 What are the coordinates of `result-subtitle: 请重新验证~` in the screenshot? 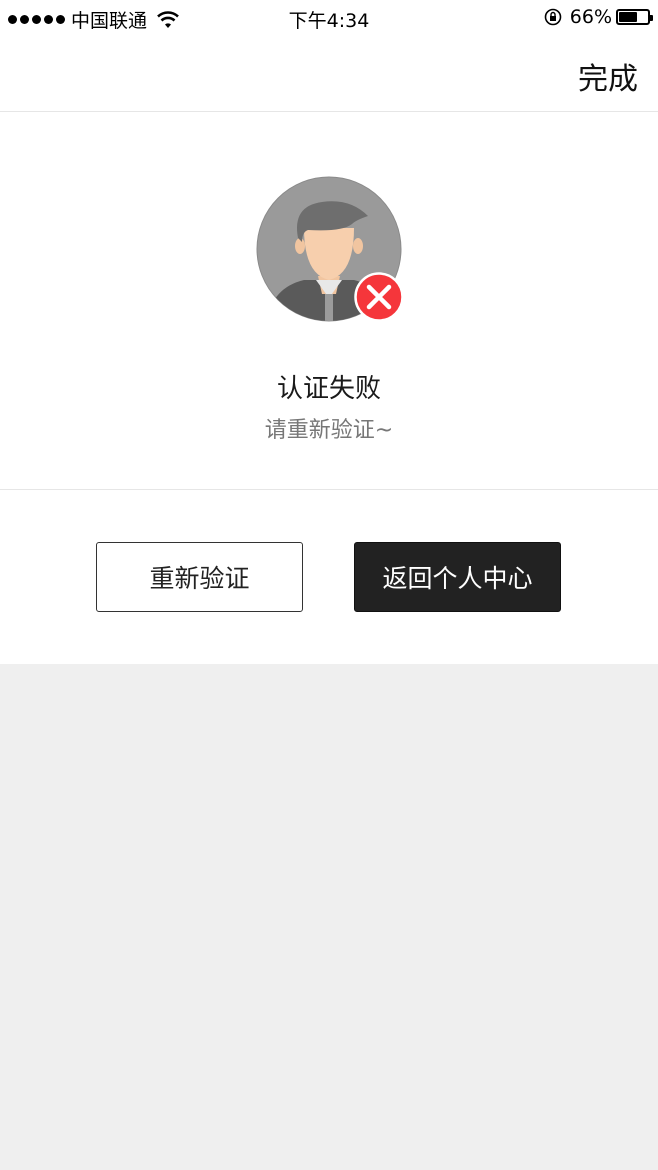 It's located at (329, 430).